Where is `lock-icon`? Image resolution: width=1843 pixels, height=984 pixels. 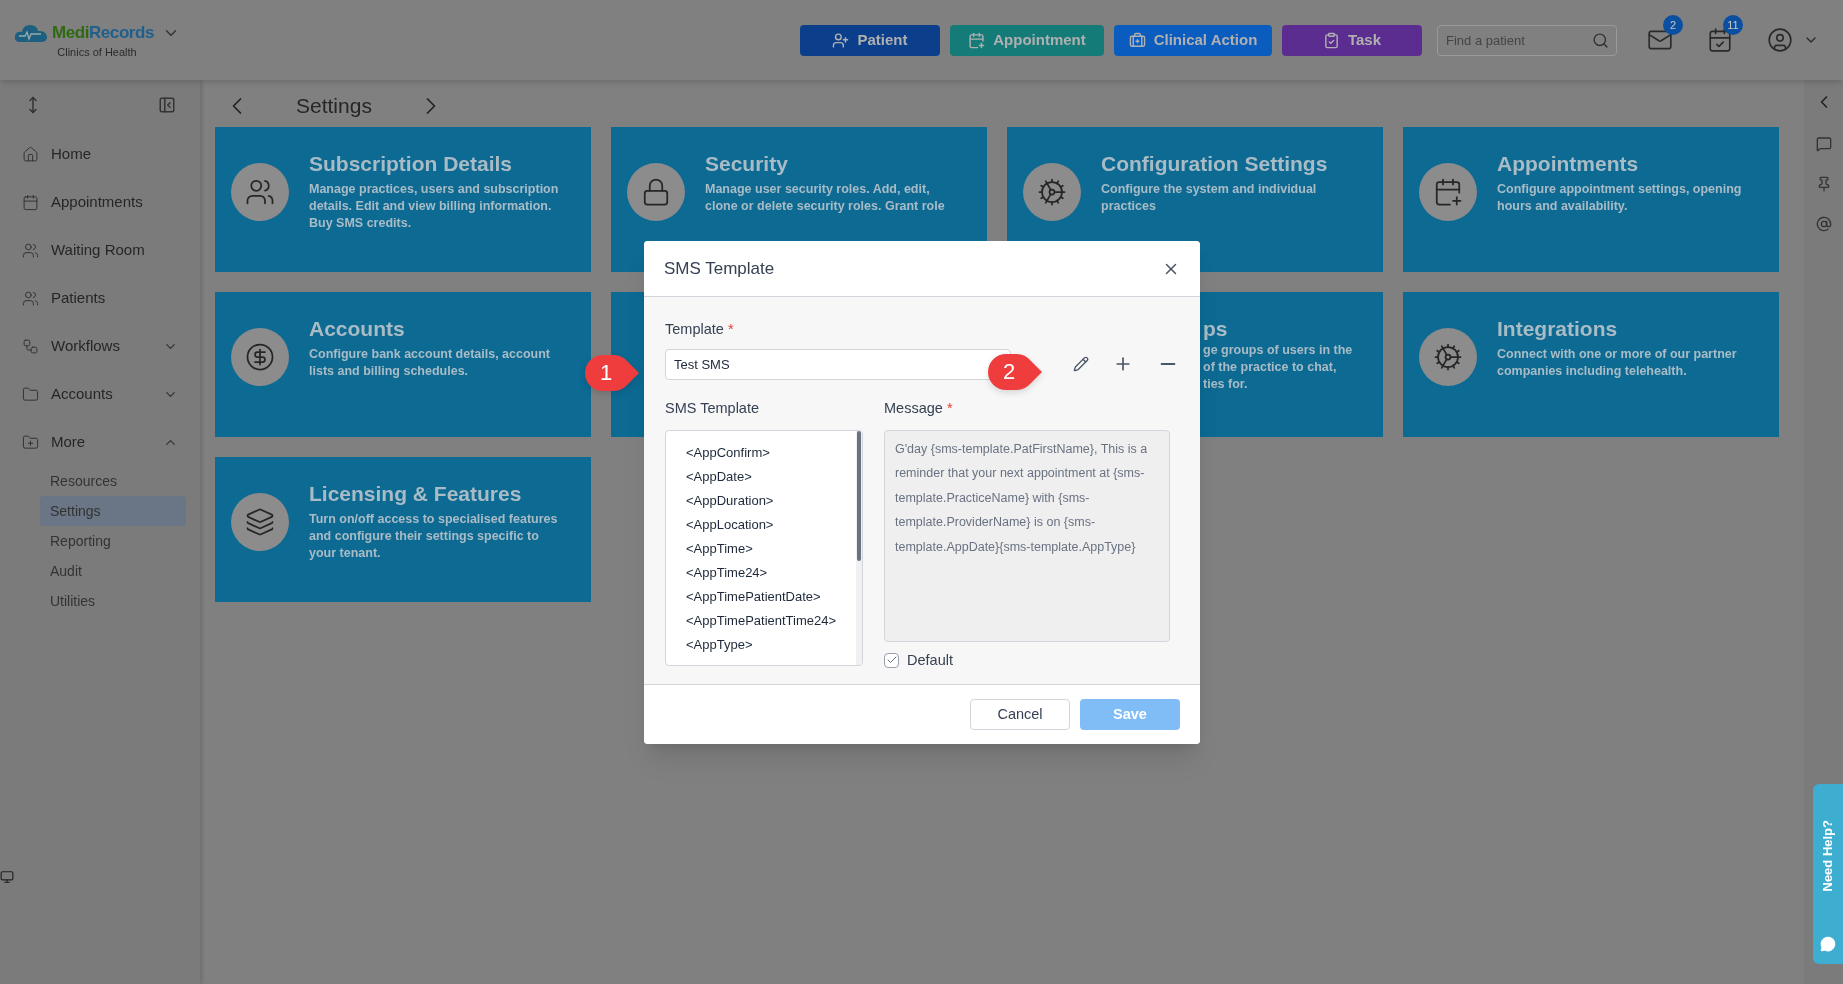 lock-icon is located at coordinates (656, 192).